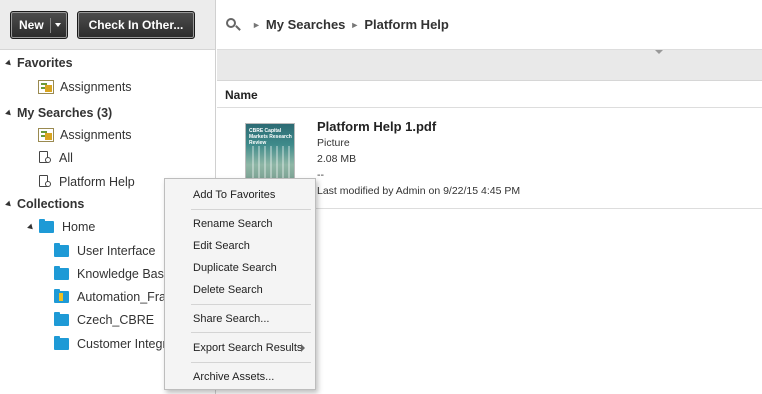 Image resolution: width=762 pixels, height=394 pixels. I want to click on tree-section-my-searches: My Searches (3), so click(59, 113).